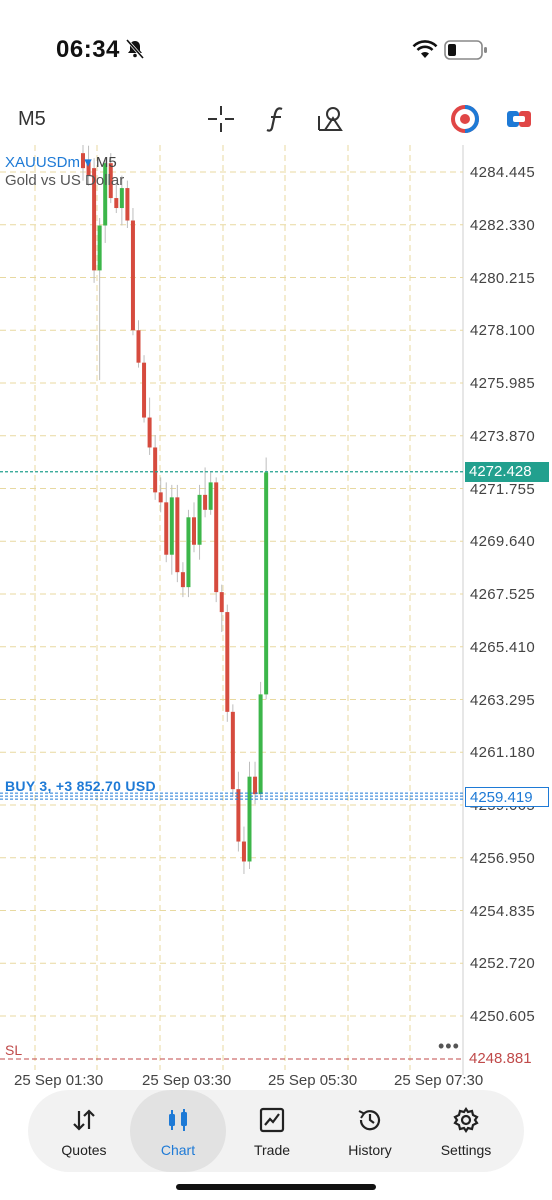 This screenshot has width=552, height=1200. I want to click on symbol-timeframe: M5, so click(106, 162).